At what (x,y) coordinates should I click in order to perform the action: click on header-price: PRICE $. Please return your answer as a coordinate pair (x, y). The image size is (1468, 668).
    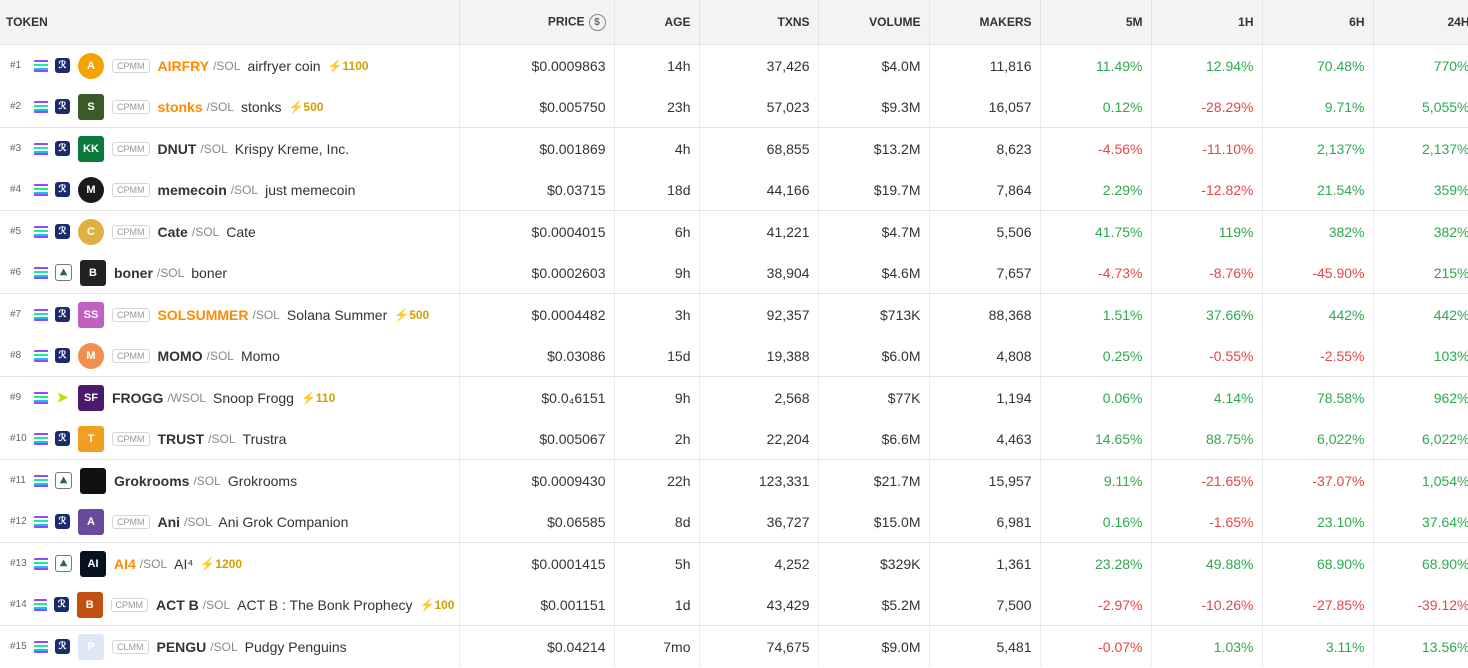
    Looking at the image, I should click on (537, 22).